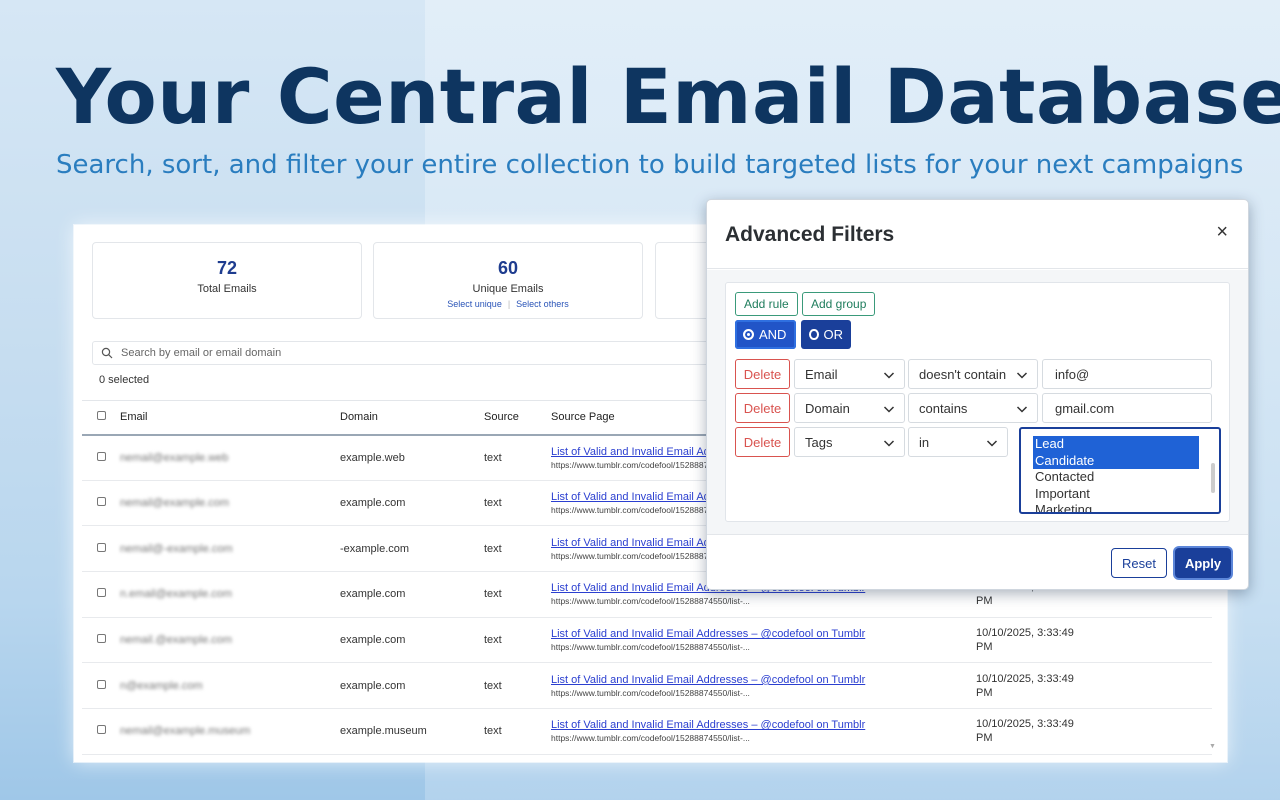 The width and height of the screenshot is (1280, 800). What do you see at coordinates (1127, 374) in the screenshot?
I see `rule-value-input: info@` at bounding box center [1127, 374].